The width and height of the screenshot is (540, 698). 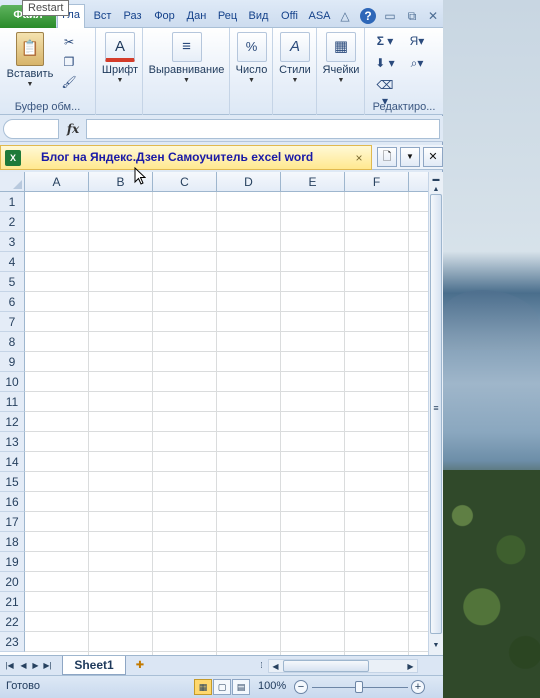 What do you see at coordinates (313, 182) in the screenshot?
I see `column-header: E` at bounding box center [313, 182].